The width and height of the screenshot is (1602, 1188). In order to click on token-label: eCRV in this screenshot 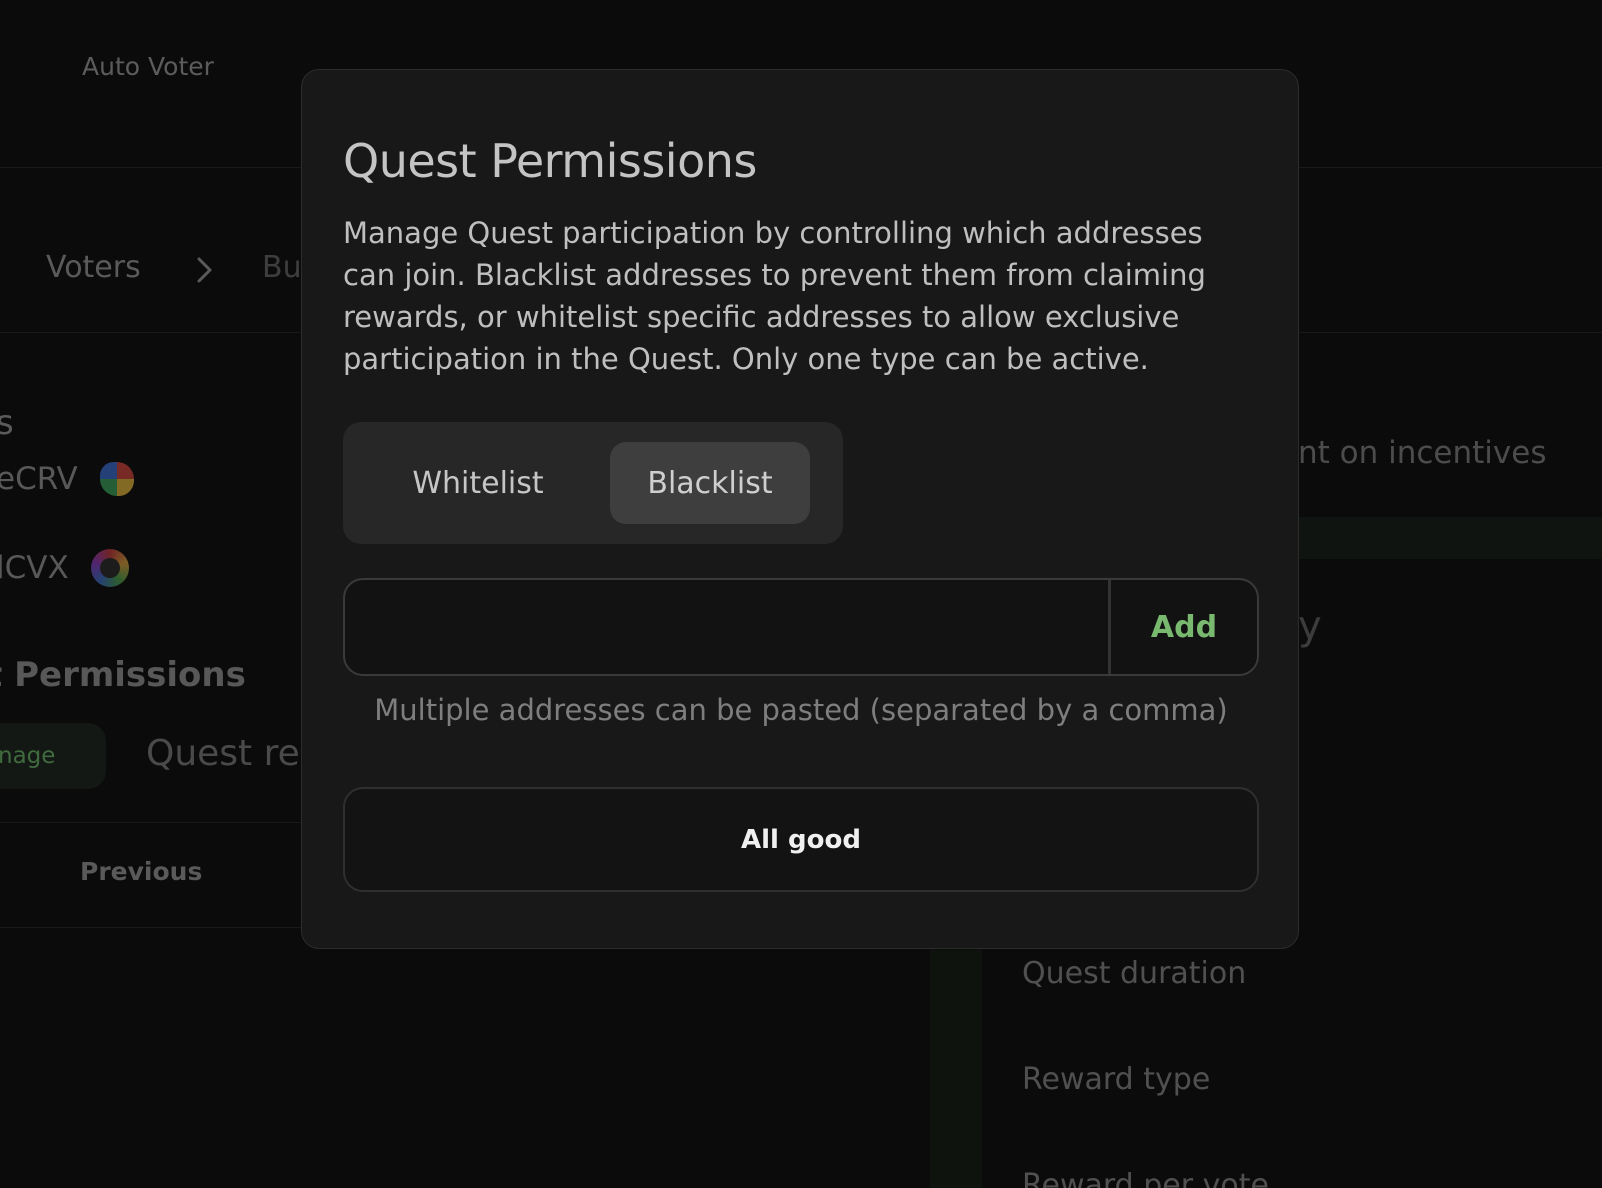, I will do `click(39, 479)`.